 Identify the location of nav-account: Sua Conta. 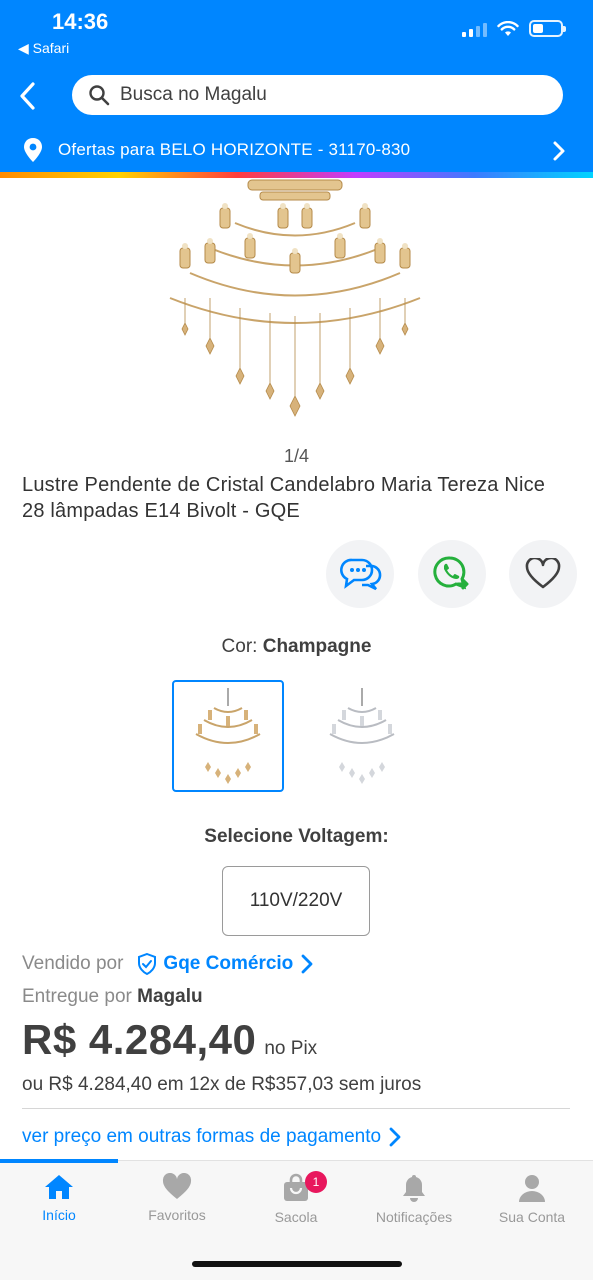
(532, 1199).